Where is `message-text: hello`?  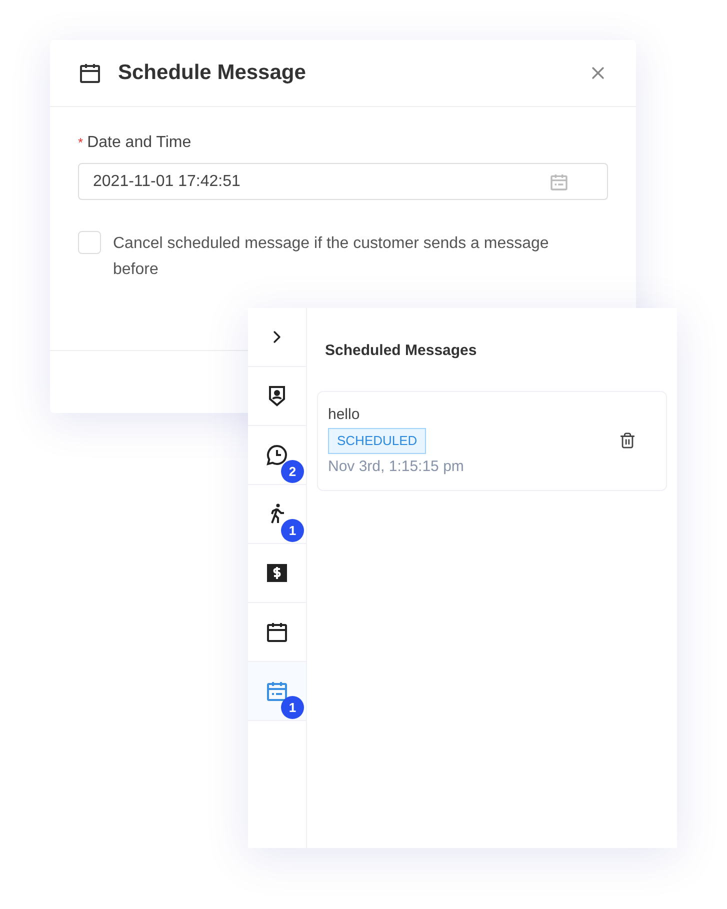 message-text: hello is located at coordinates (344, 414).